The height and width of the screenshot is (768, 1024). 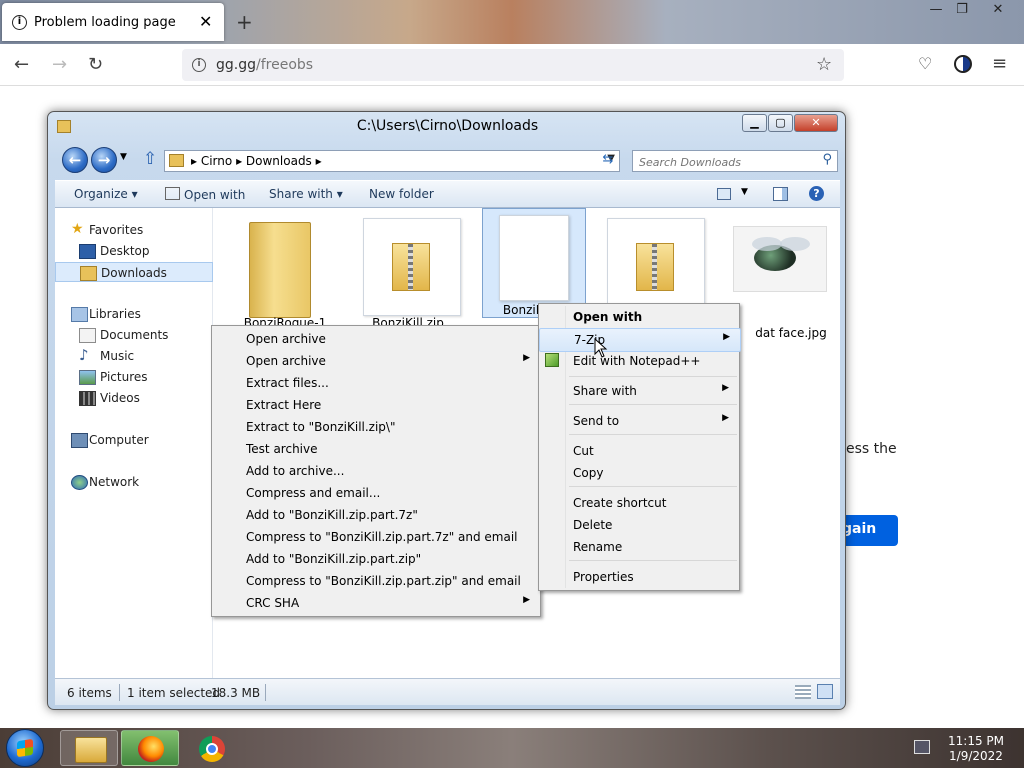 What do you see at coordinates (216, 161) in the screenshot?
I see `breadcrumb-cirno: Cirno` at bounding box center [216, 161].